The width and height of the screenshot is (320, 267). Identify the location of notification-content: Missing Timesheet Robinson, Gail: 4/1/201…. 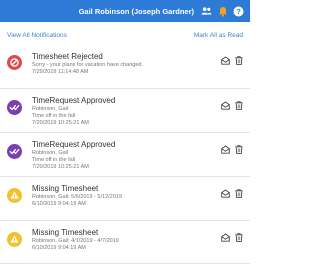
(121, 240).